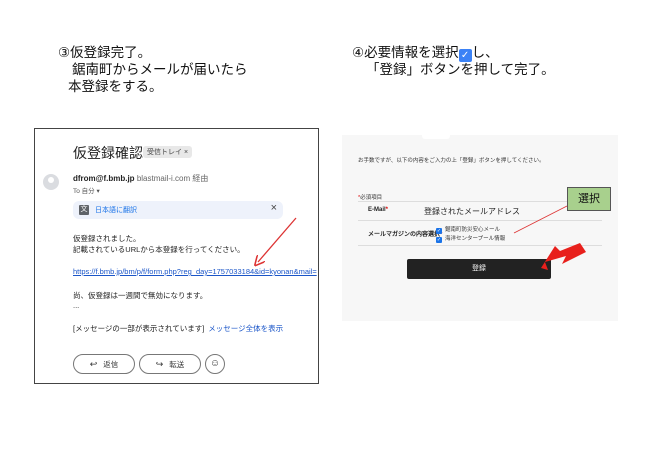  I want to click on reply-label: 返信, so click(111, 364).